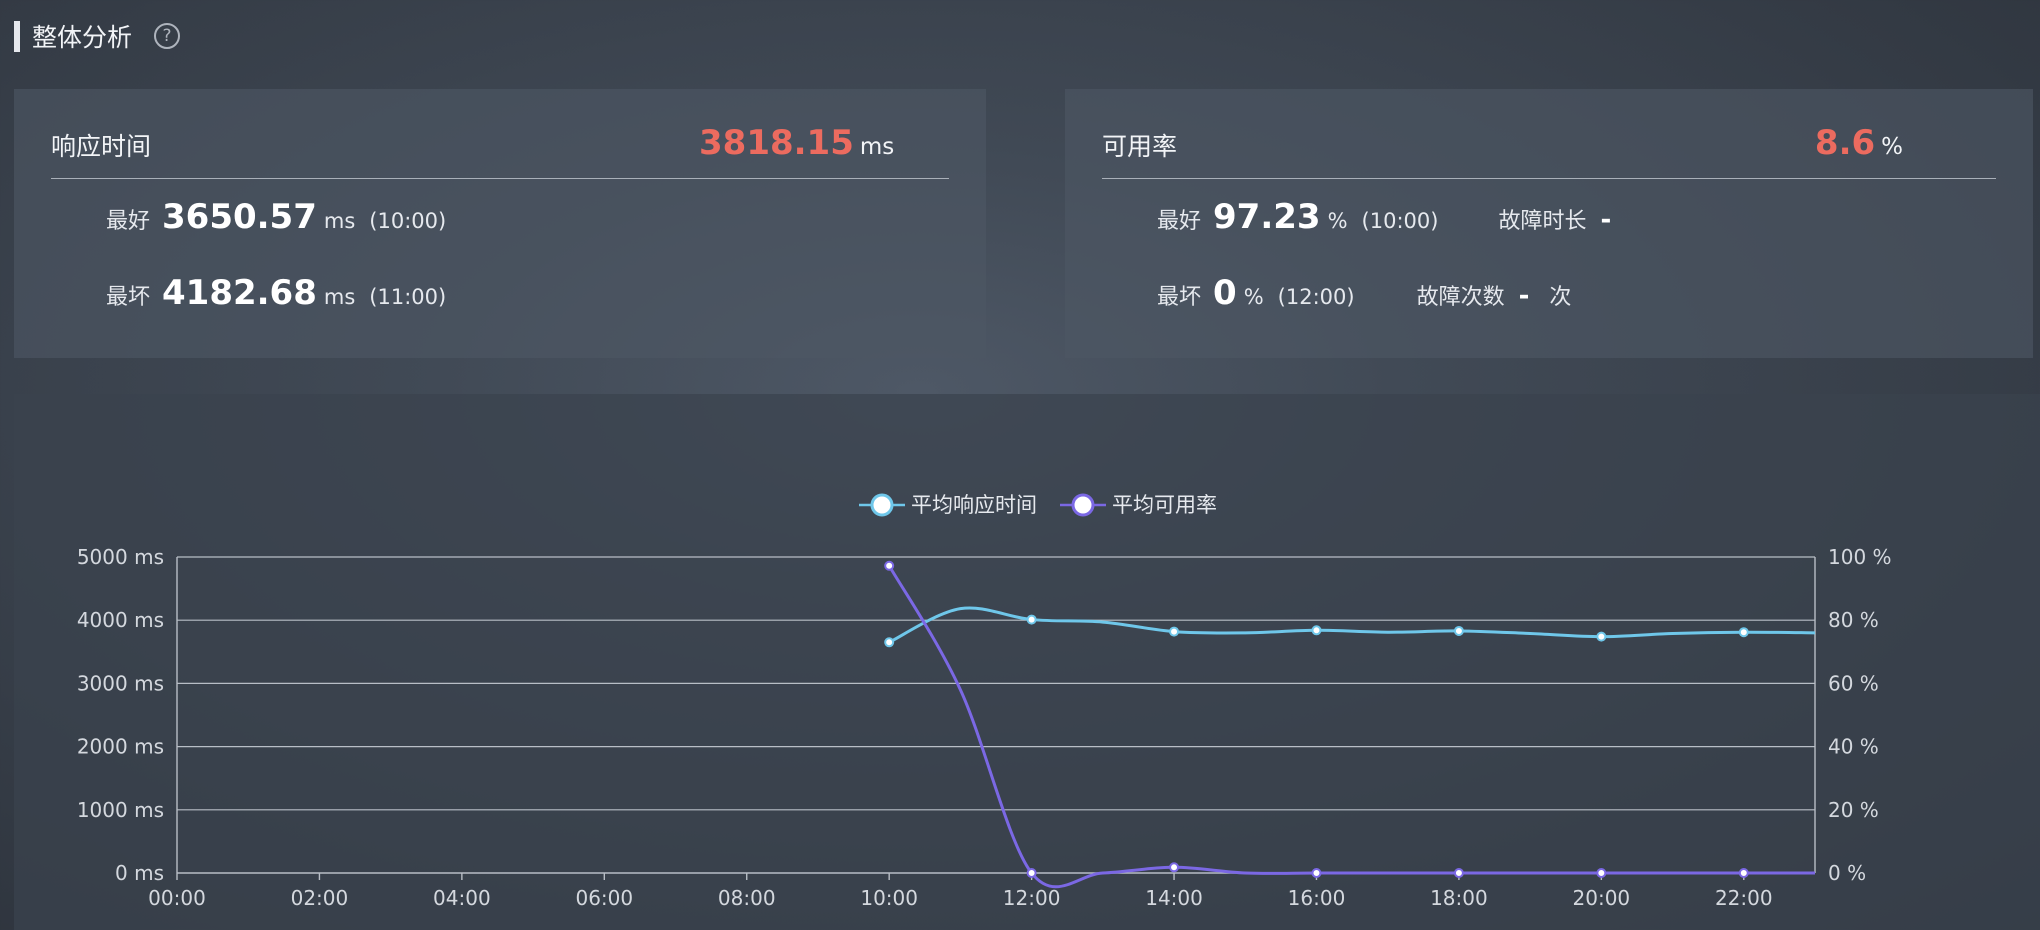 This screenshot has height=930, width=2040. What do you see at coordinates (120, 747) in the screenshot?
I see `y-left-tick-label: 2000 ms` at bounding box center [120, 747].